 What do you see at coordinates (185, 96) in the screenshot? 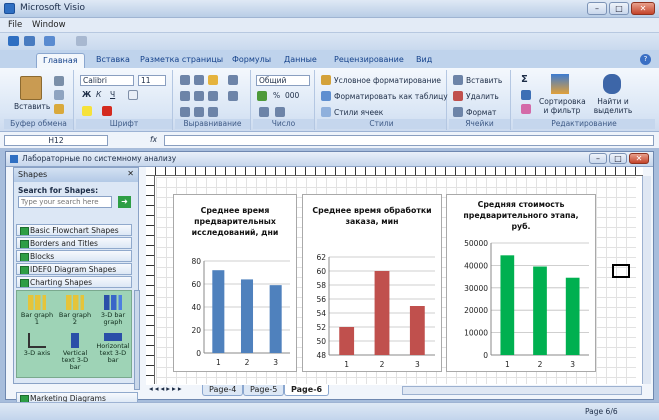
I see `align-left-icon` at bounding box center [185, 96].